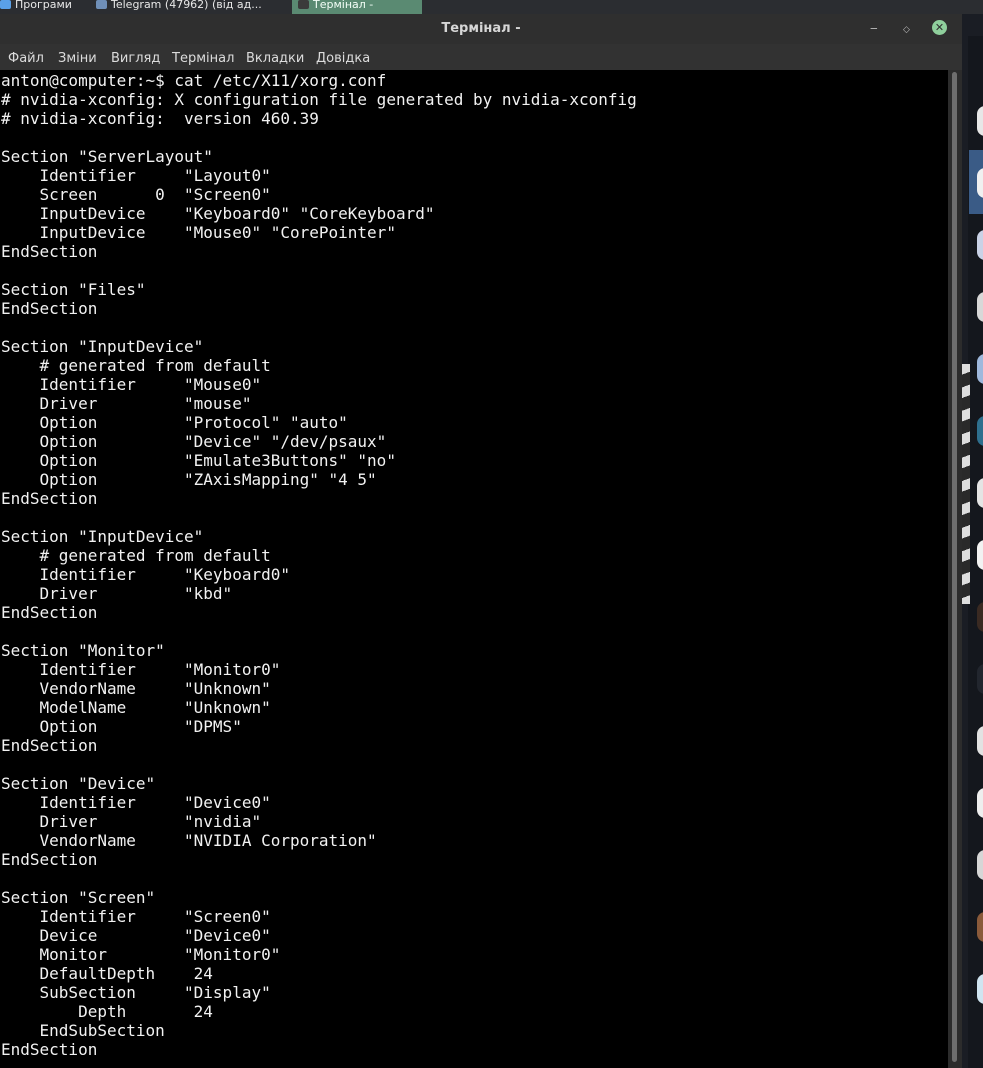 The height and width of the screenshot is (1068, 983). I want to click on terminal-line: Identifier "Screen0", so click(136, 916).